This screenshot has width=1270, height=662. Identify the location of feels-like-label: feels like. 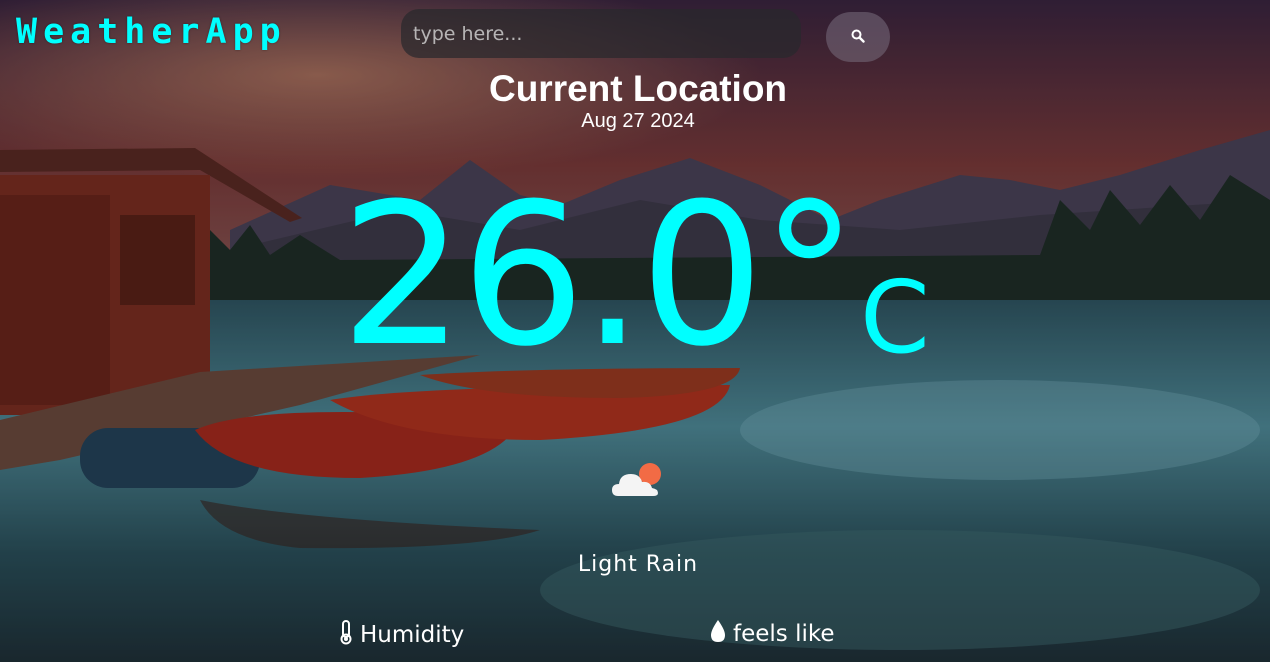
(784, 634).